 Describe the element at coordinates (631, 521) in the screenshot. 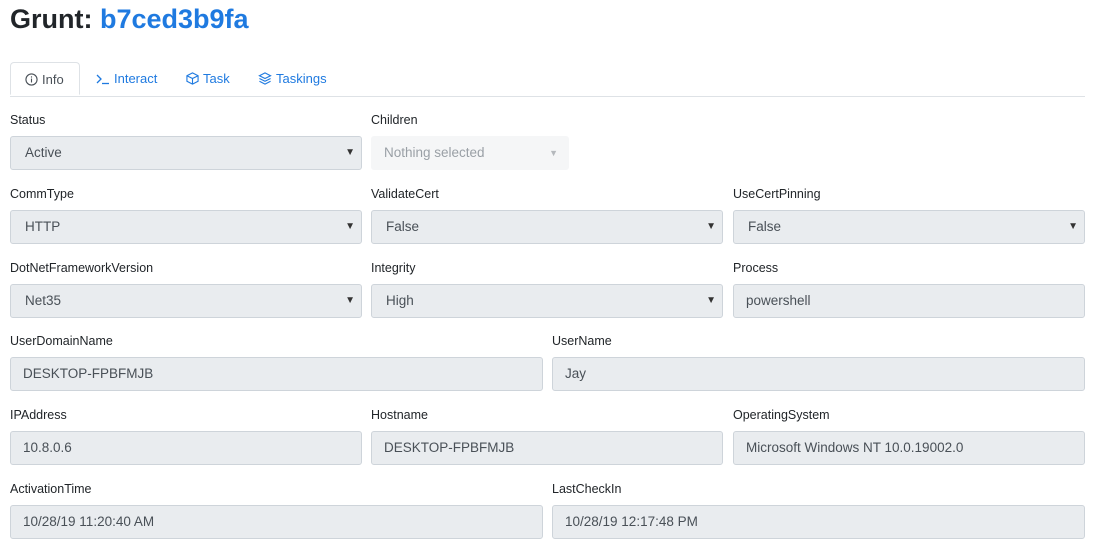

I see `lastcheckin-value: 10/28/19 12:17:48 PM` at that location.